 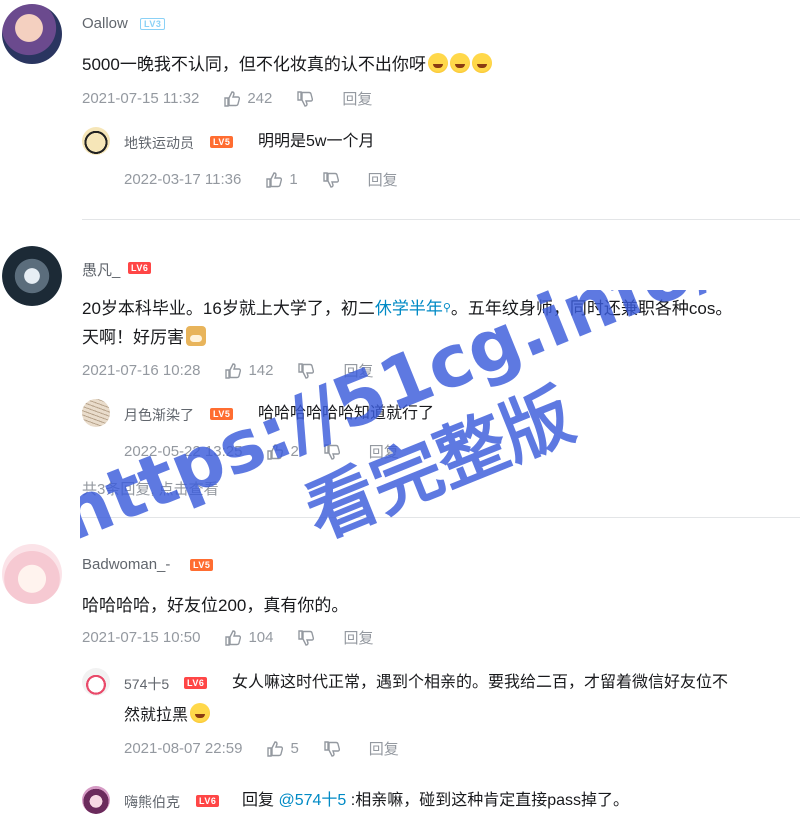 What do you see at coordinates (141, 370) in the screenshot?
I see `comment-time: 2021-07-16 10:28` at bounding box center [141, 370].